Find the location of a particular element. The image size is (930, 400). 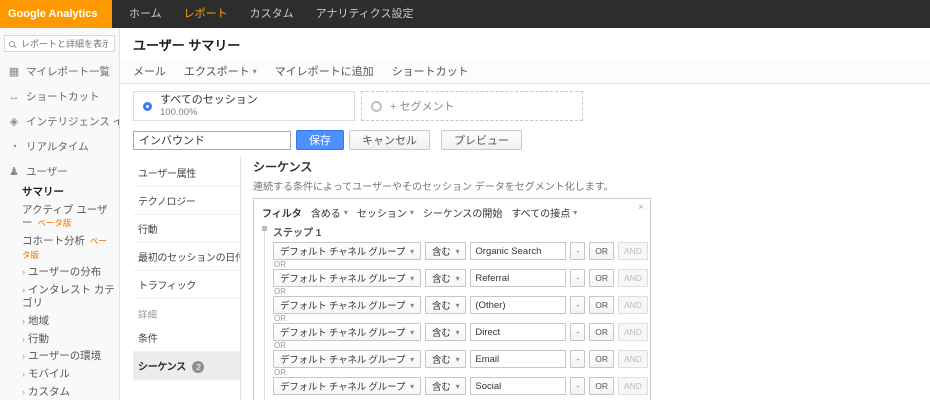

sidebar-item-interests: › インタレスト カテゴリ is located at coordinates (68, 297).